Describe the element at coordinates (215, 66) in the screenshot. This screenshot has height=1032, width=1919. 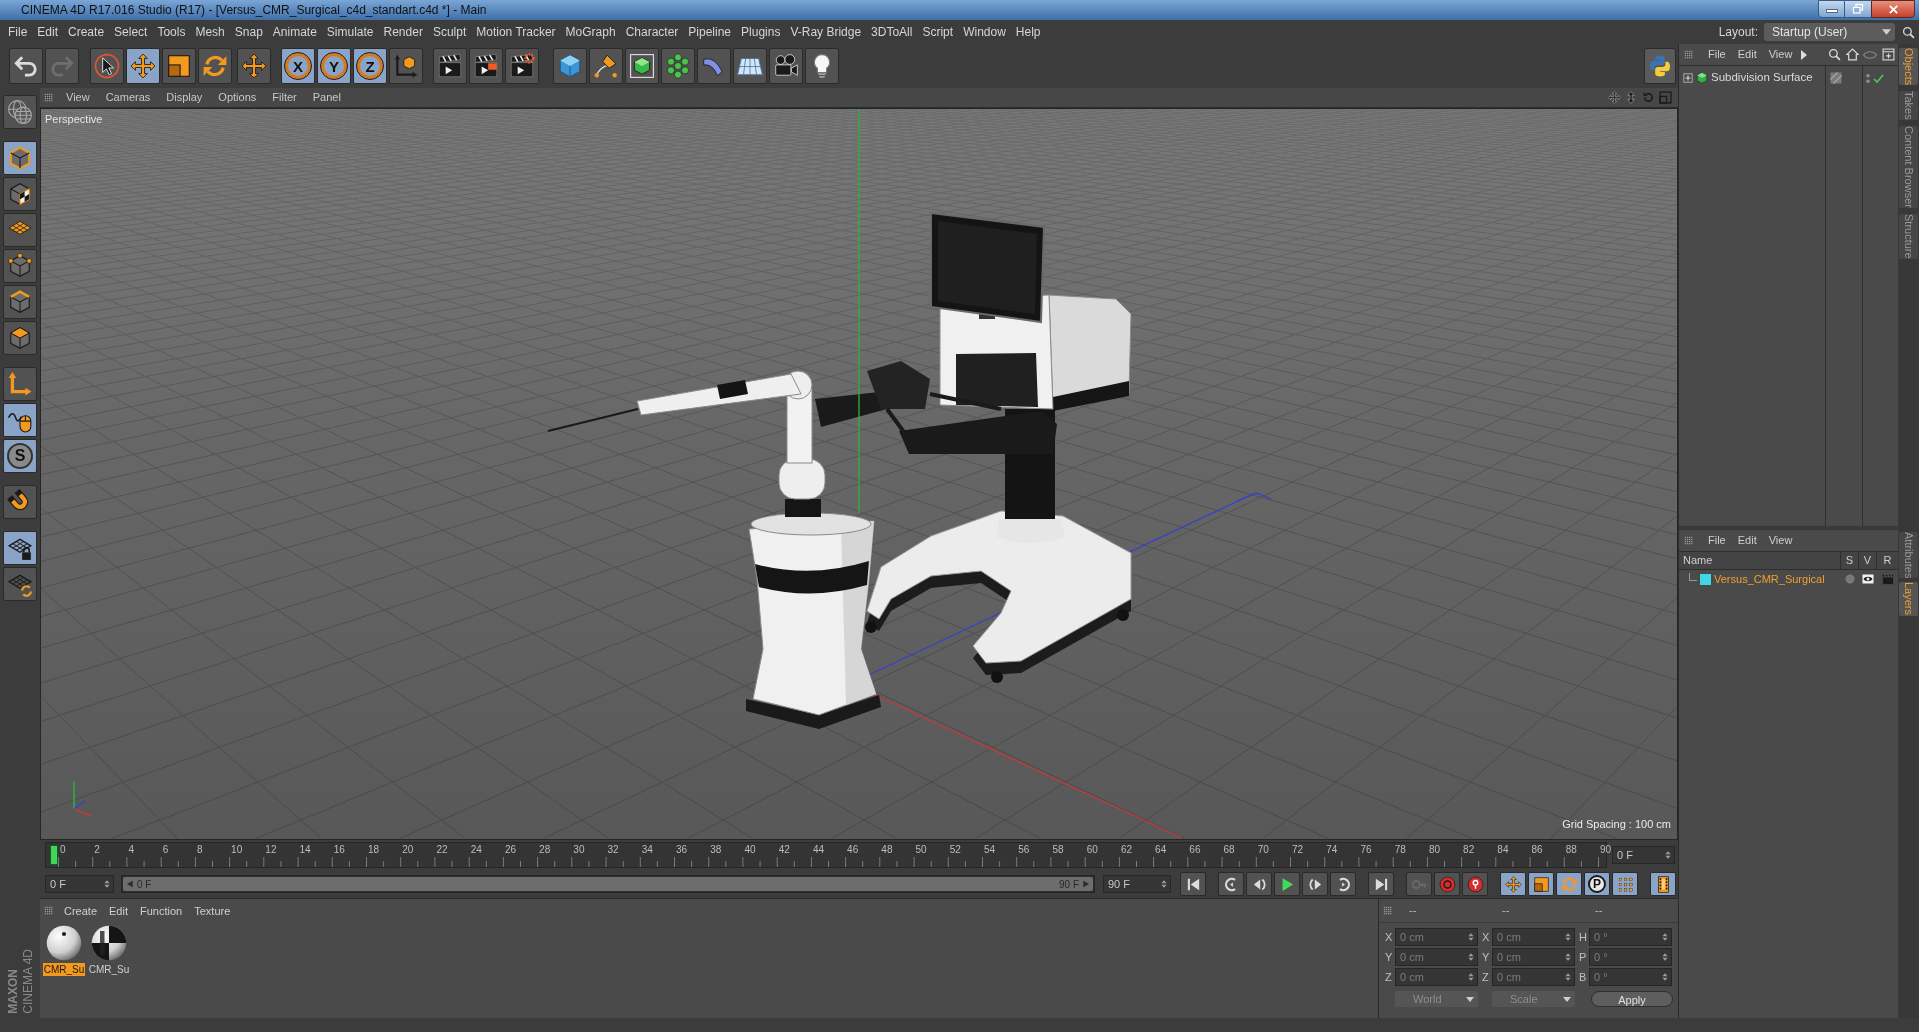
I see `rotate-tool-button` at that location.